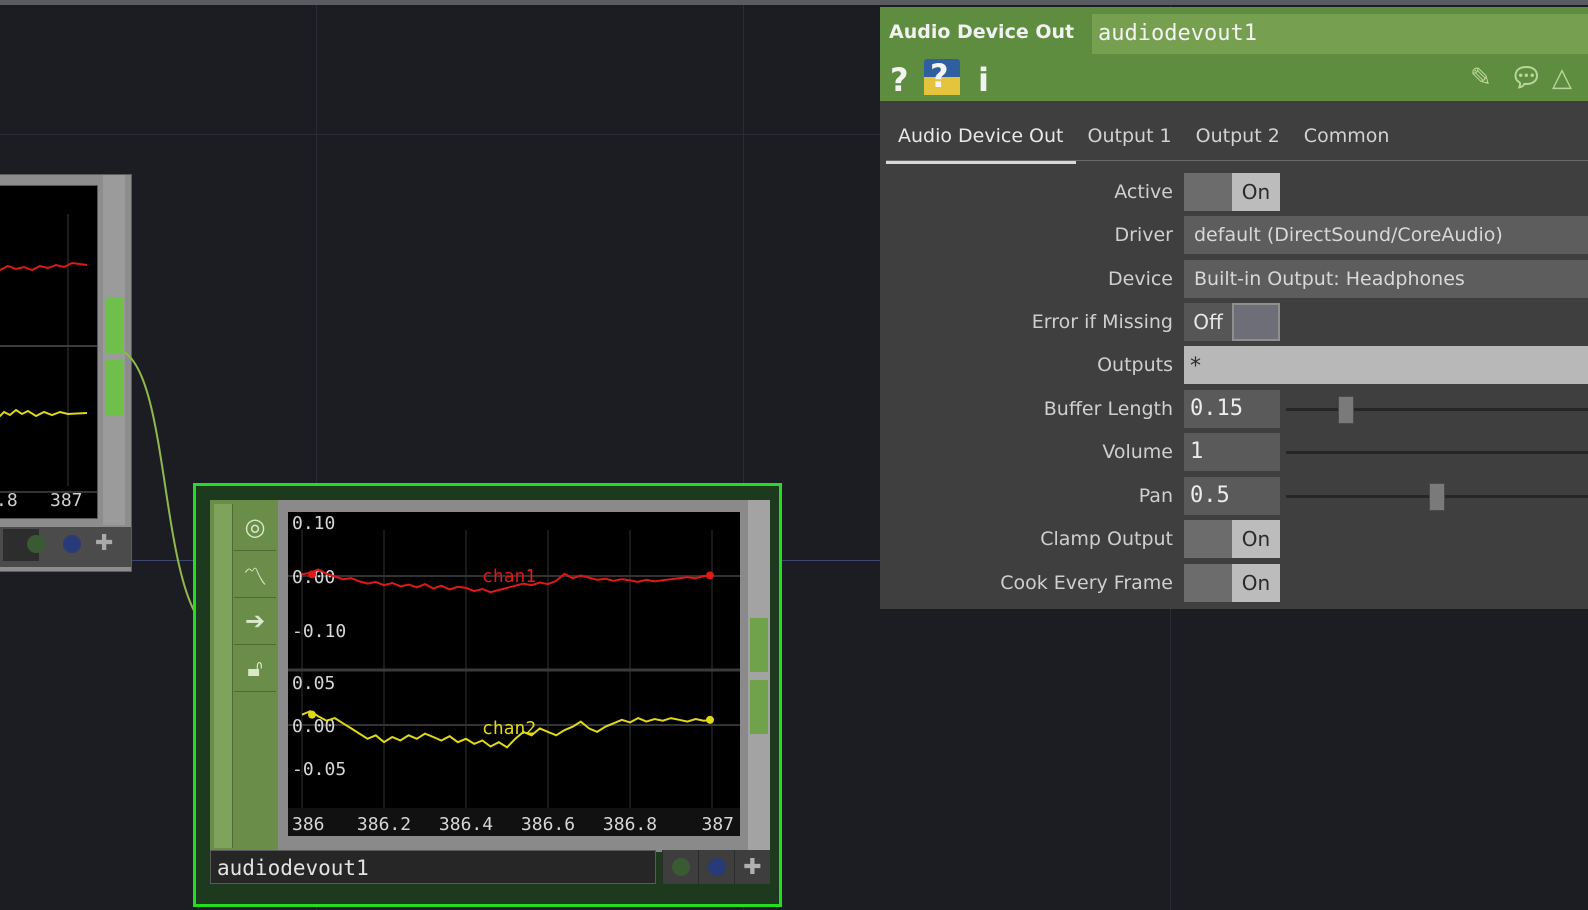 The width and height of the screenshot is (1588, 910). What do you see at coordinates (1143, 235) in the screenshot?
I see `param-label: Driver` at bounding box center [1143, 235].